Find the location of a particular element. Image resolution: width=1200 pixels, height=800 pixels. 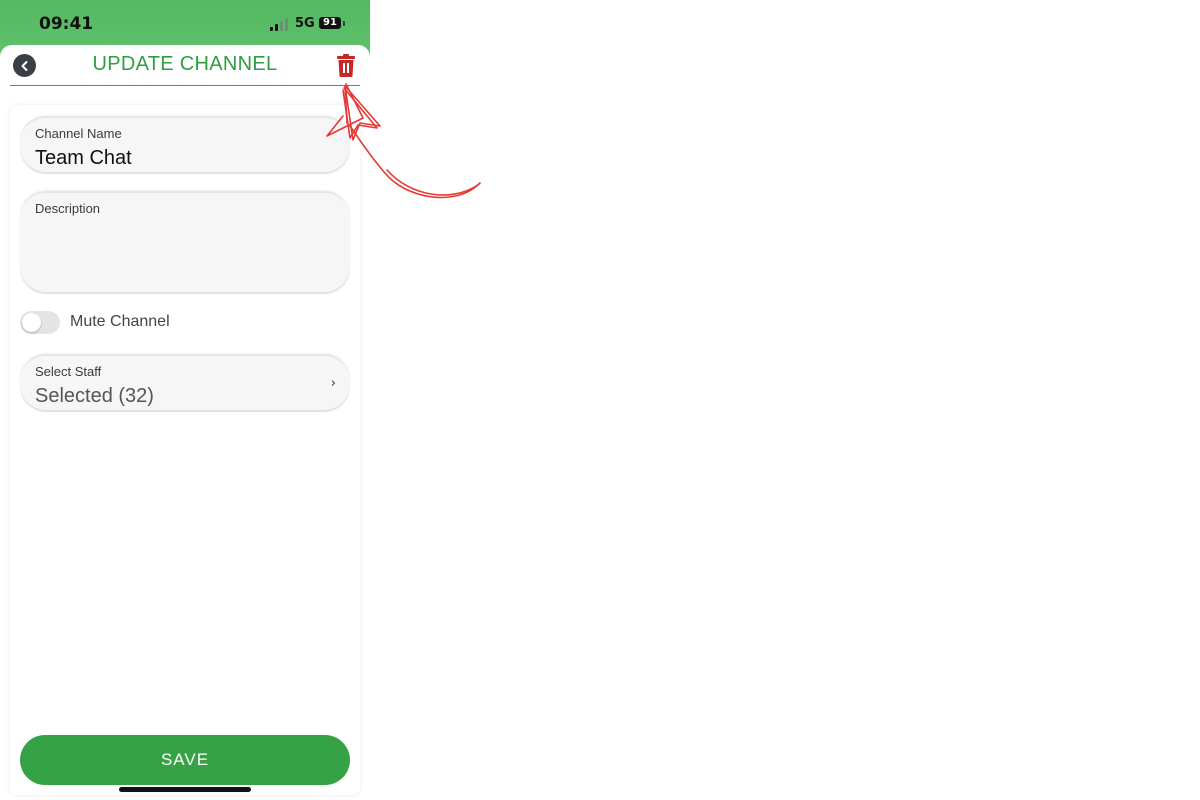

description-field: Description is located at coordinates (185, 242).